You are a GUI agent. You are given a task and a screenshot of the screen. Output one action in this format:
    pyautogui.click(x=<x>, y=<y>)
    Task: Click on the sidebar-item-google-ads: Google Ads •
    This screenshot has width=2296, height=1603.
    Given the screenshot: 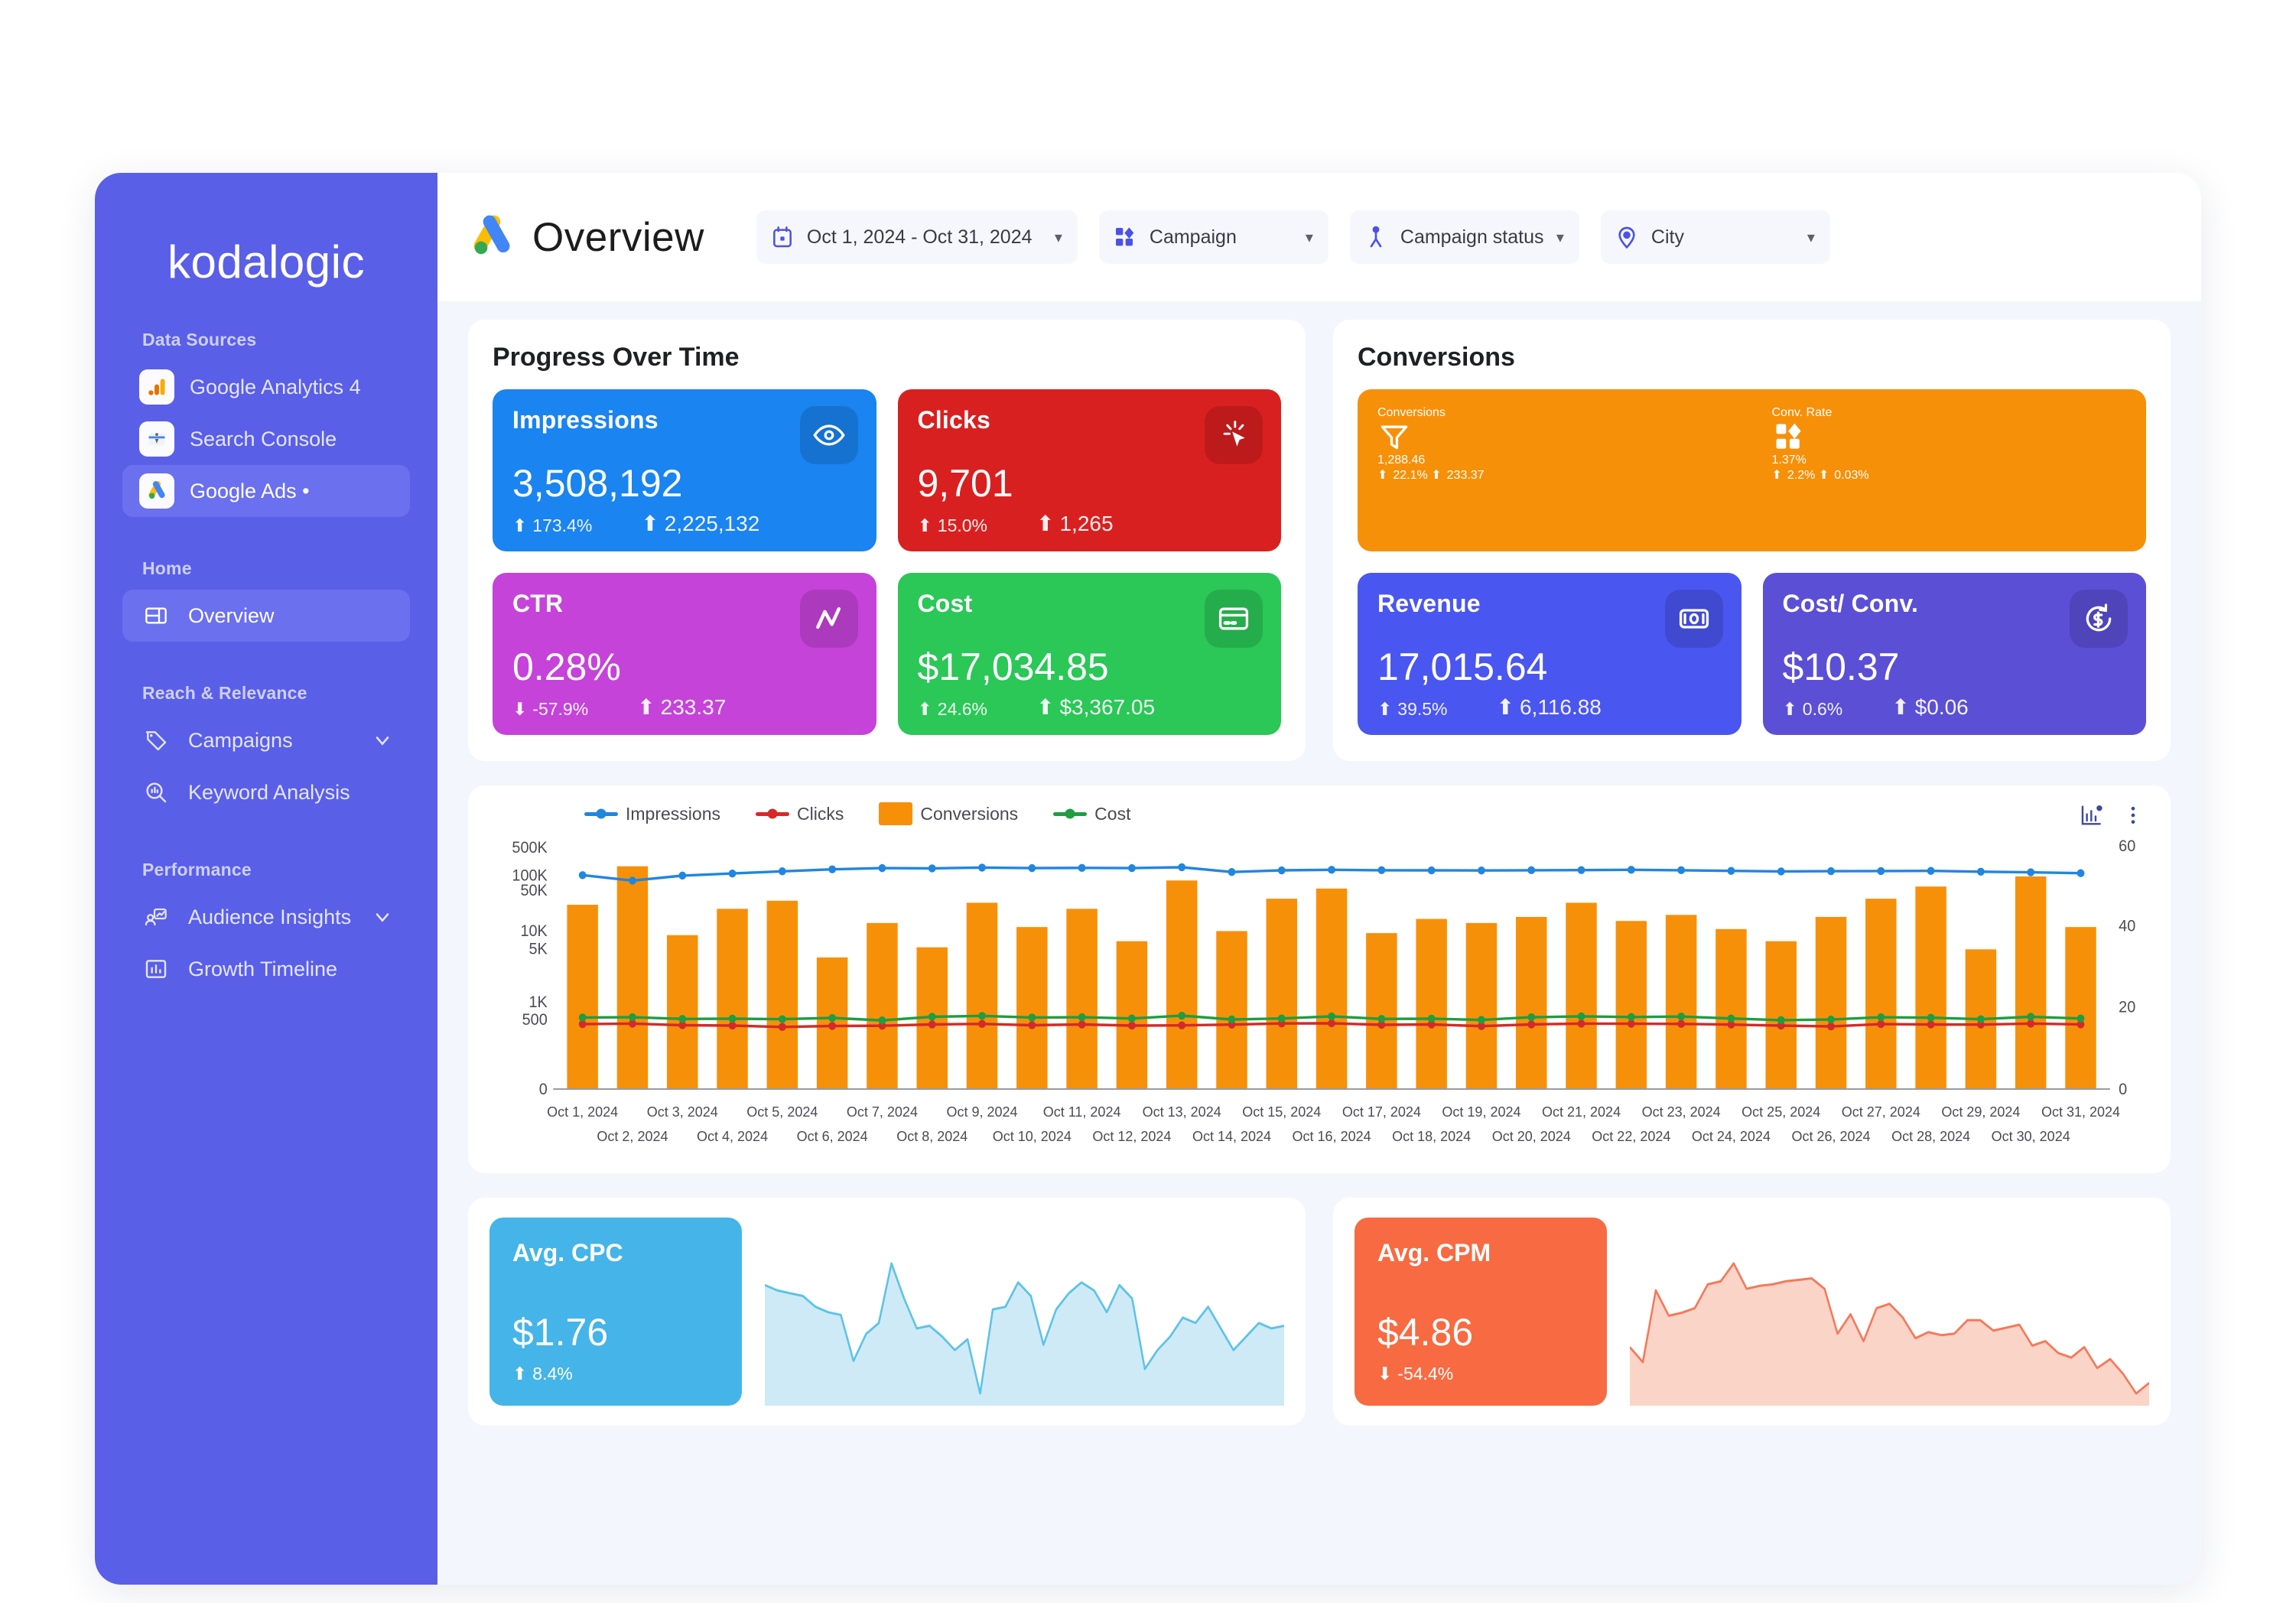 What is the action you would take?
    pyautogui.click(x=266, y=491)
    